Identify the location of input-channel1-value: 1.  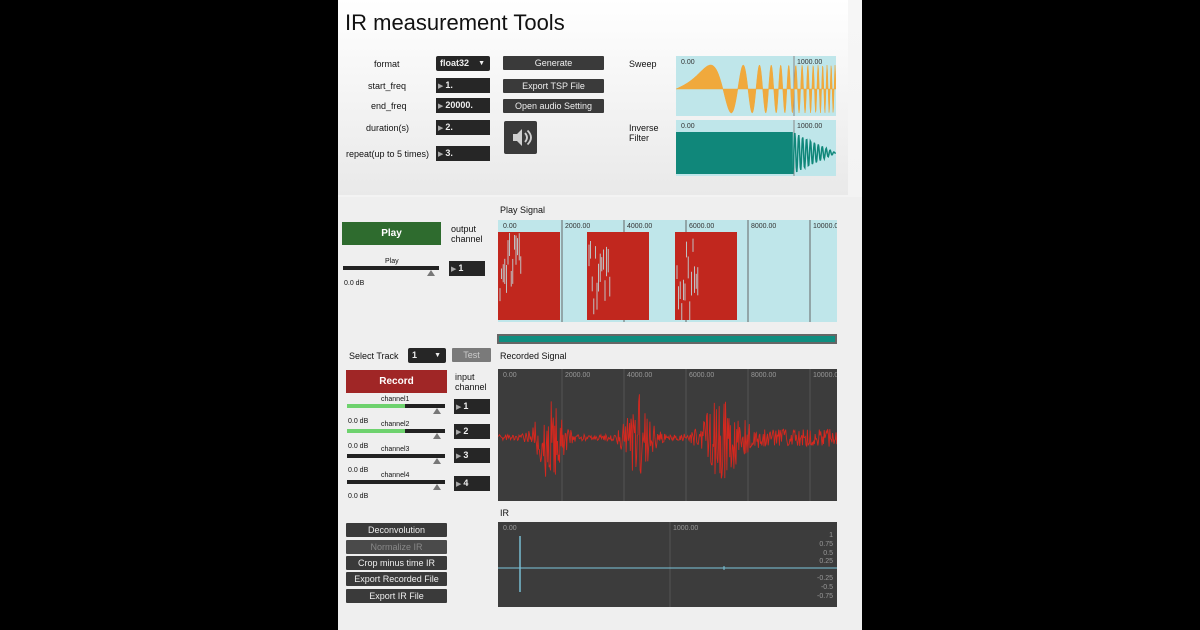
(465, 406).